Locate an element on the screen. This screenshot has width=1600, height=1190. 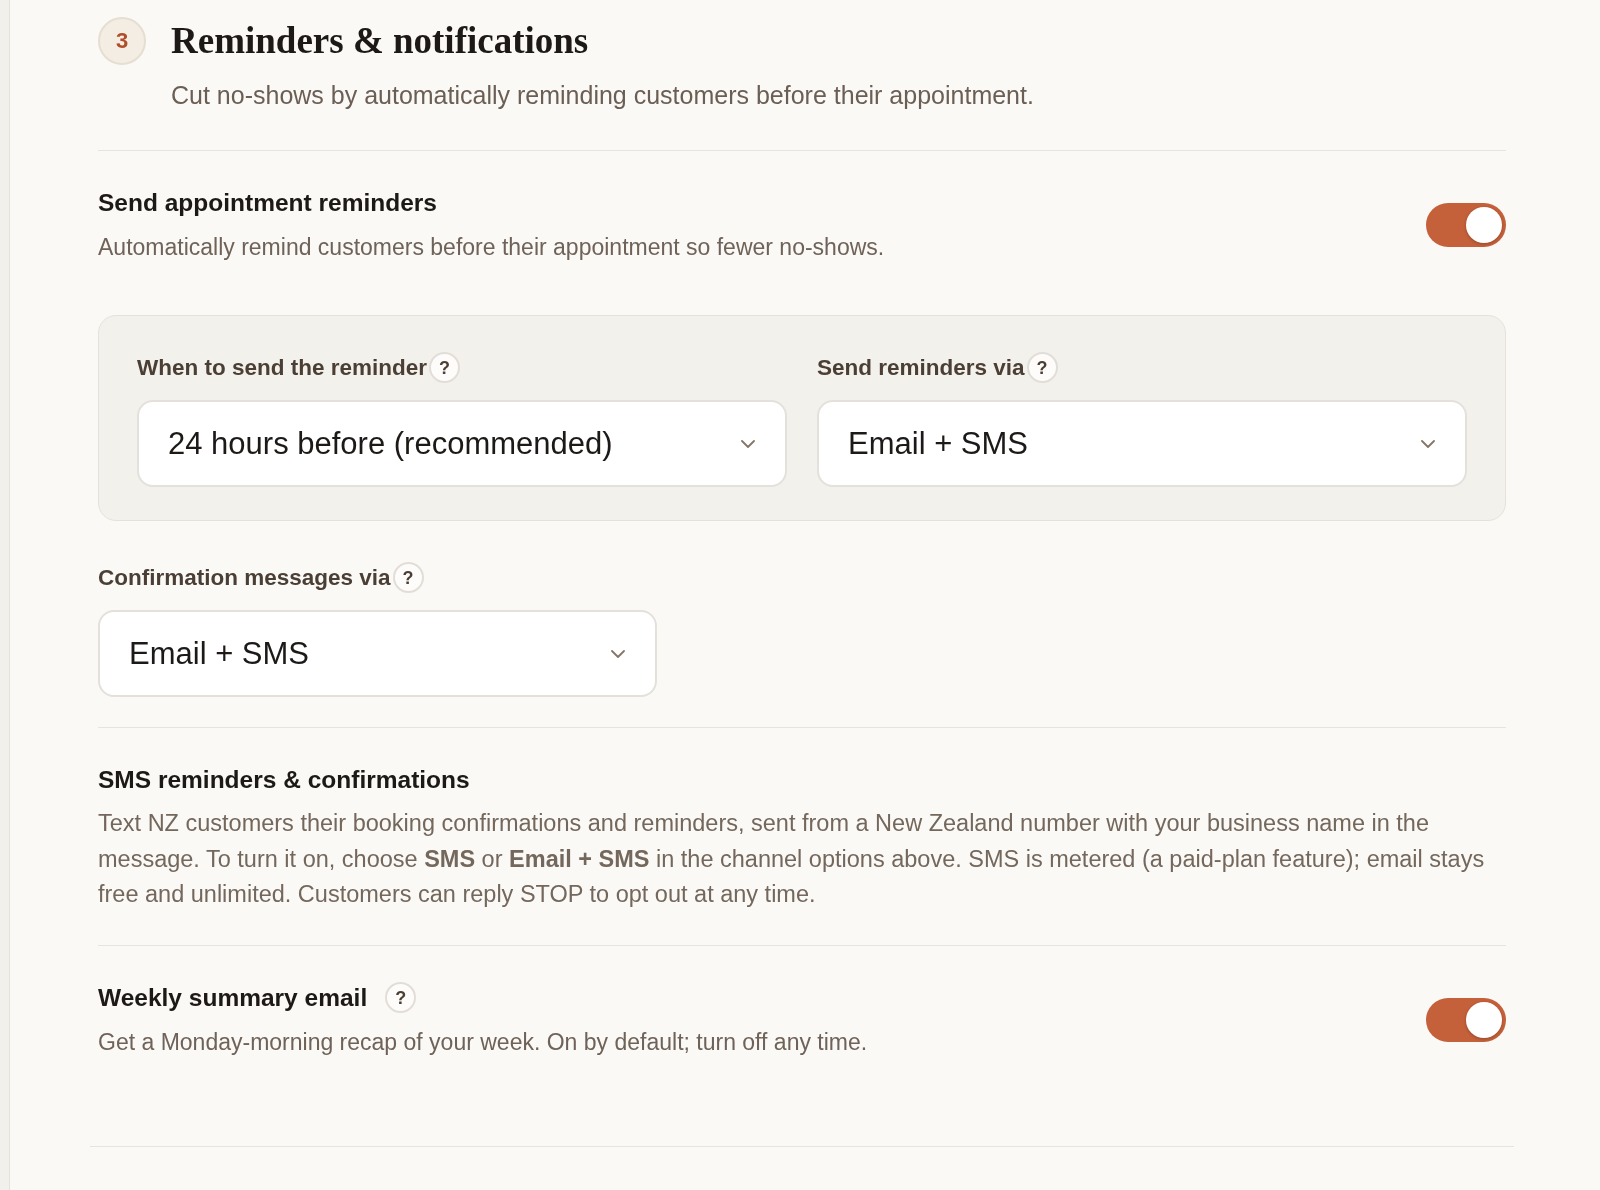
info-paragraph: Text NZ customers their booking confirmations and reminders, sent from a New Zealand number with your business name in the message. To turn it on, choose SMS or Email + SMS in the channel options above. SMS is metered (a paid-plan feature); email stays free and unlimited. Customers can reply STOP to opt out at any time. is located at coordinates (792, 859).